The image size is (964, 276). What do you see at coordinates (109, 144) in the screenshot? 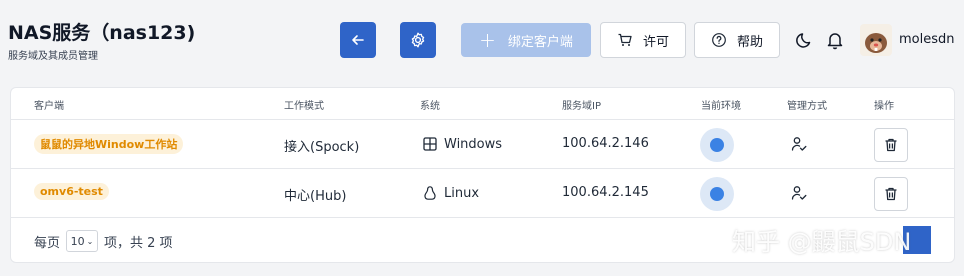
I see `client-name-tag: 鼠鼠的异地Window工作站` at bounding box center [109, 144].